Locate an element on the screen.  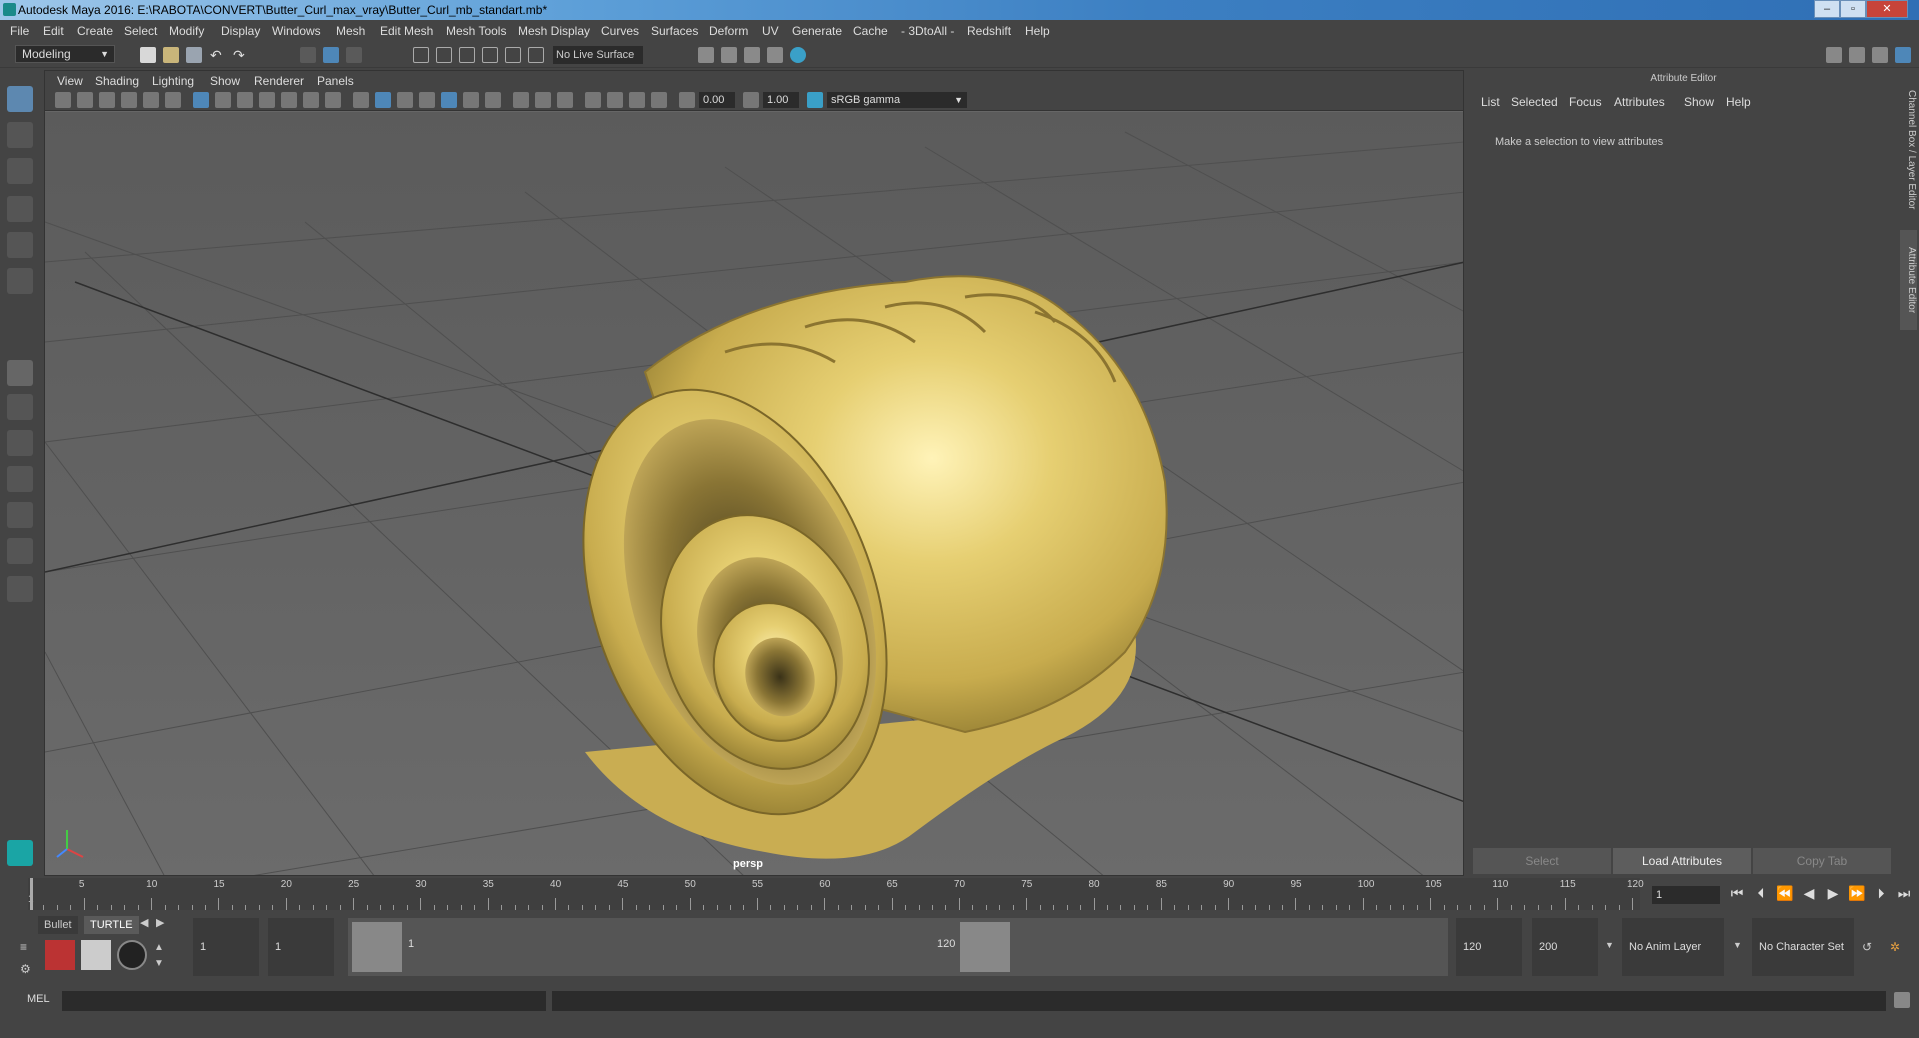
turtle-render-icon is located at coordinates (60, 955).